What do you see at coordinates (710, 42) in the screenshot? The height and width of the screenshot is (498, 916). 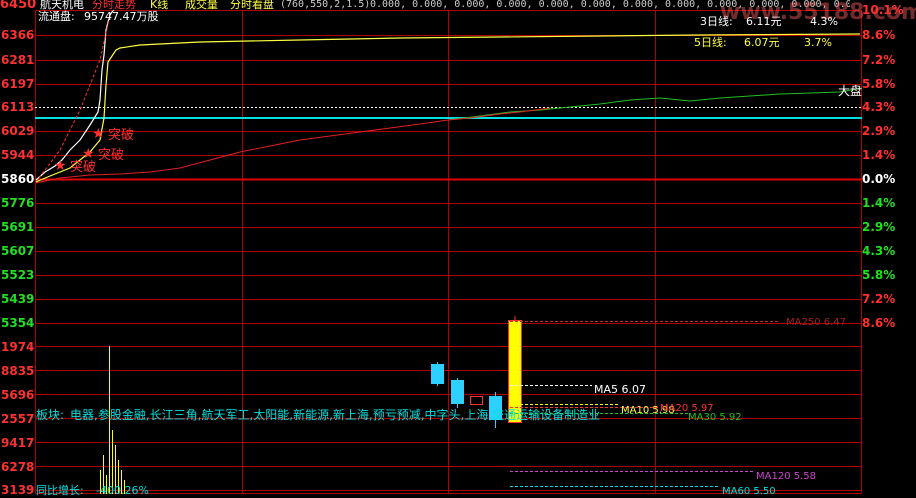 I see `line5-label: 5日线:` at bounding box center [710, 42].